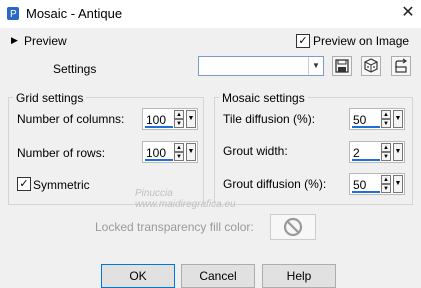 This screenshot has width=421, height=288. What do you see at coordinates (315, 66) in the screenshot?
I see `chevron-down-icon: ▼` at bounding box center [315, 66].